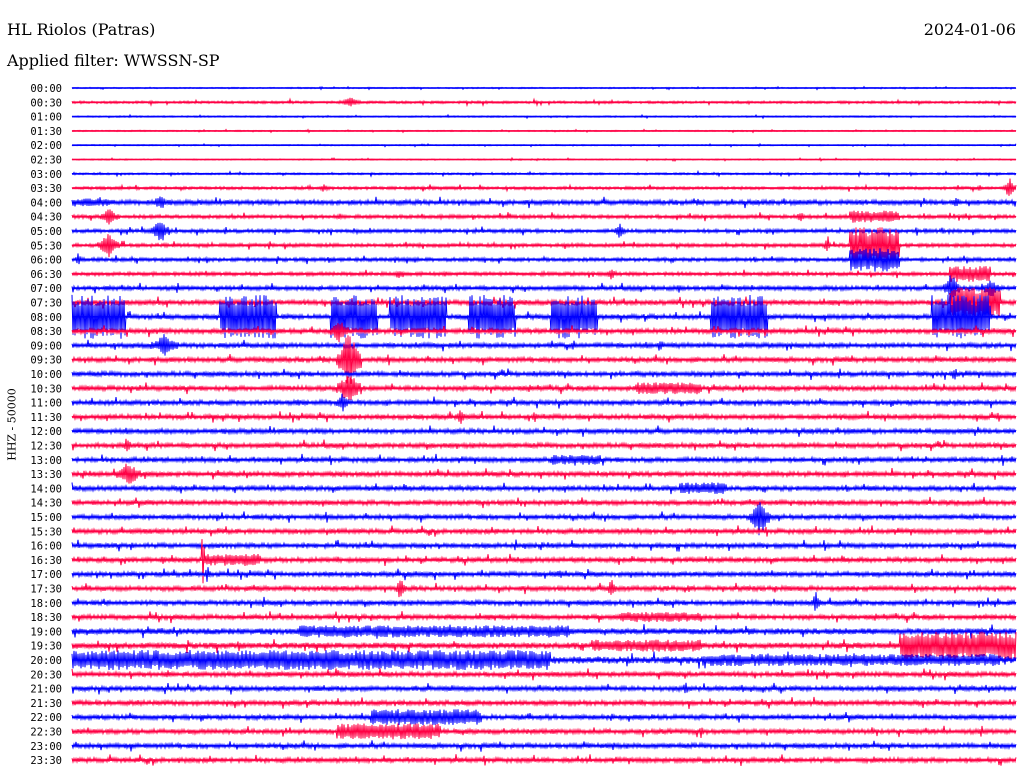 This screenshot has height=780, width=1024. What do you see at coordinates (46, 747) in the screenshot?
I see `row-time-label: 23:00` at bounding box center [46, 747].